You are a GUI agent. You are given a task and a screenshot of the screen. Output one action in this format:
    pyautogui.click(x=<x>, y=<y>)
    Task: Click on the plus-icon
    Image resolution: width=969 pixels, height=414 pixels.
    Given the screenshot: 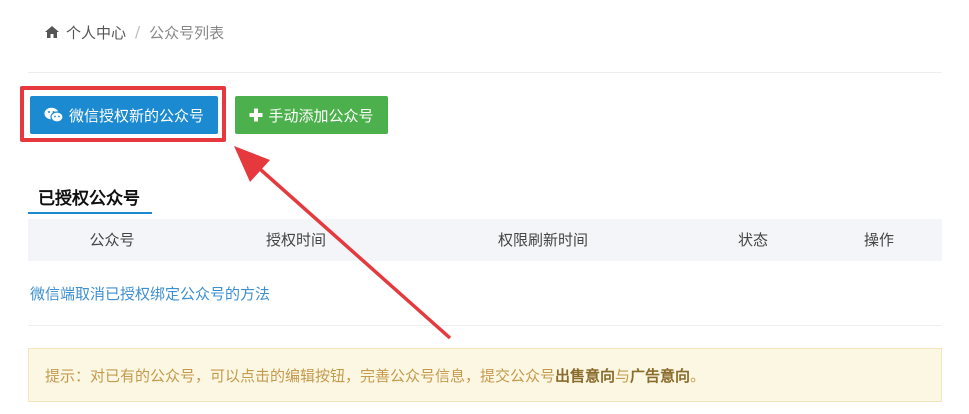 What is the action you would take?
    pyautogui.click(x=256, y=115)
    